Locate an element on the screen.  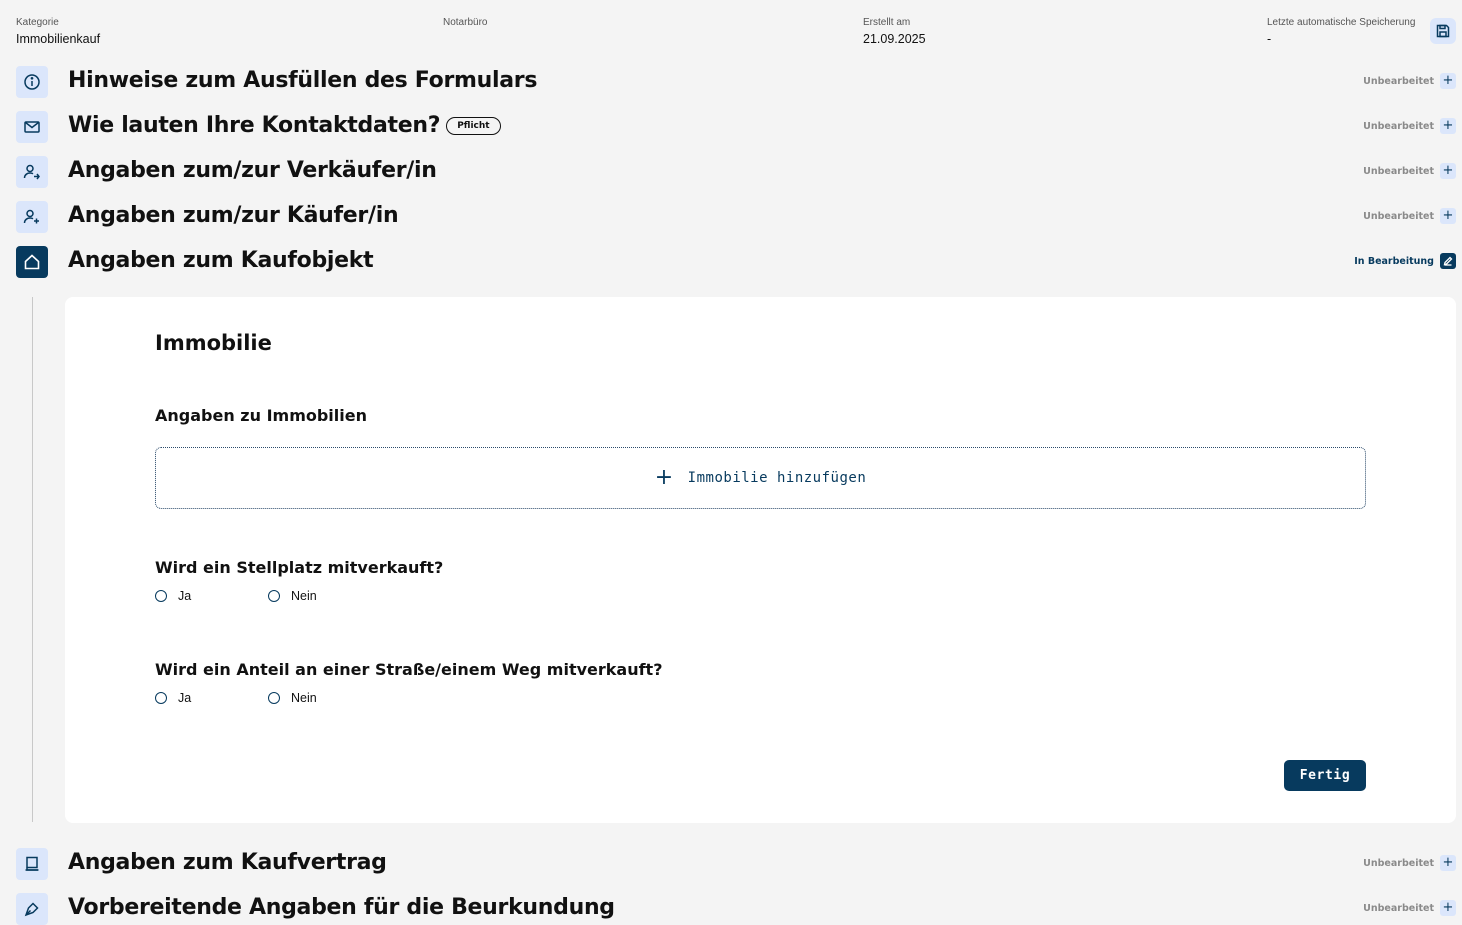
strassenanteil-radio-nein: Nein is located at coordinates (292, 698).